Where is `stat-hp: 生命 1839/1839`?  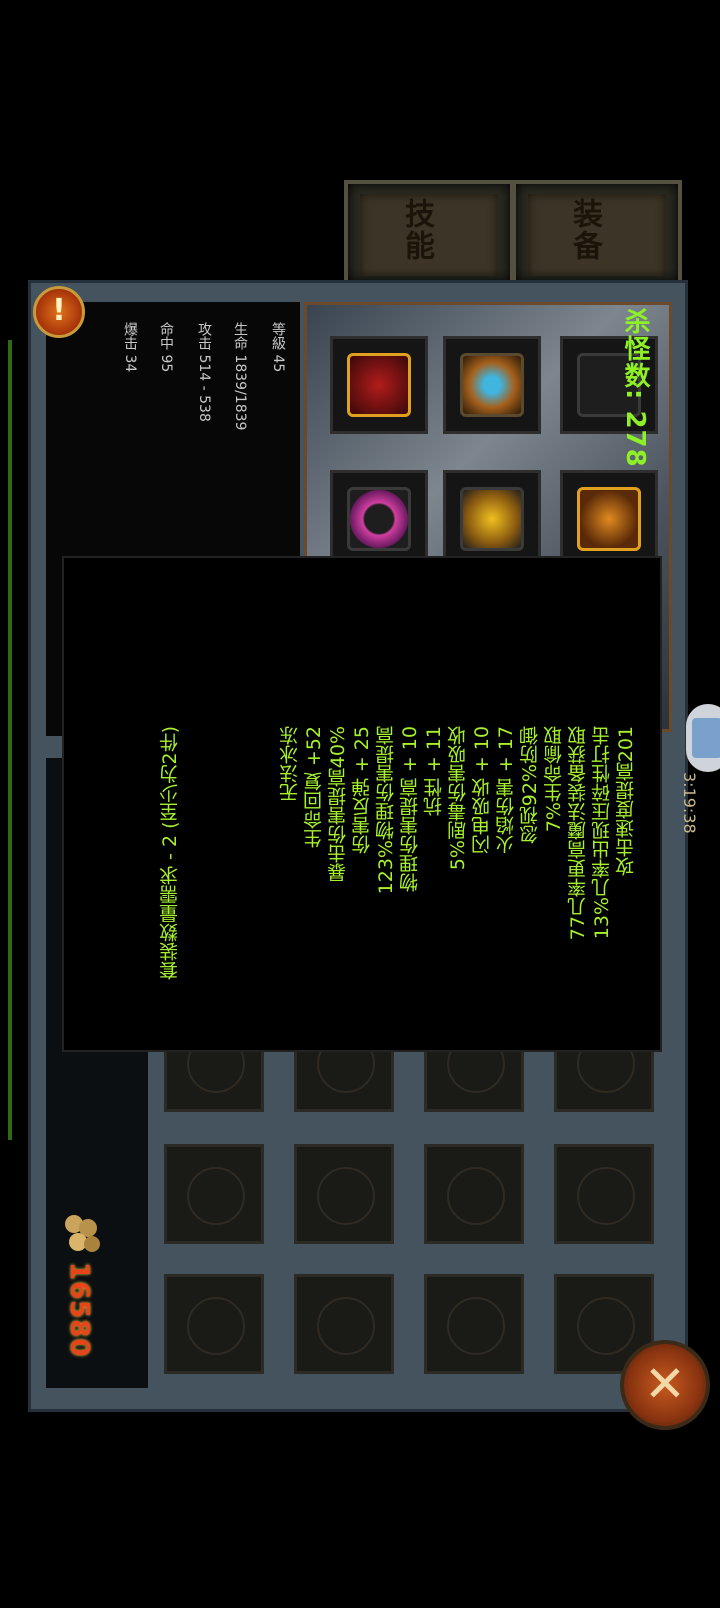
stat-hp: 生命 1839/1839 is located at coordinates (240, 376).